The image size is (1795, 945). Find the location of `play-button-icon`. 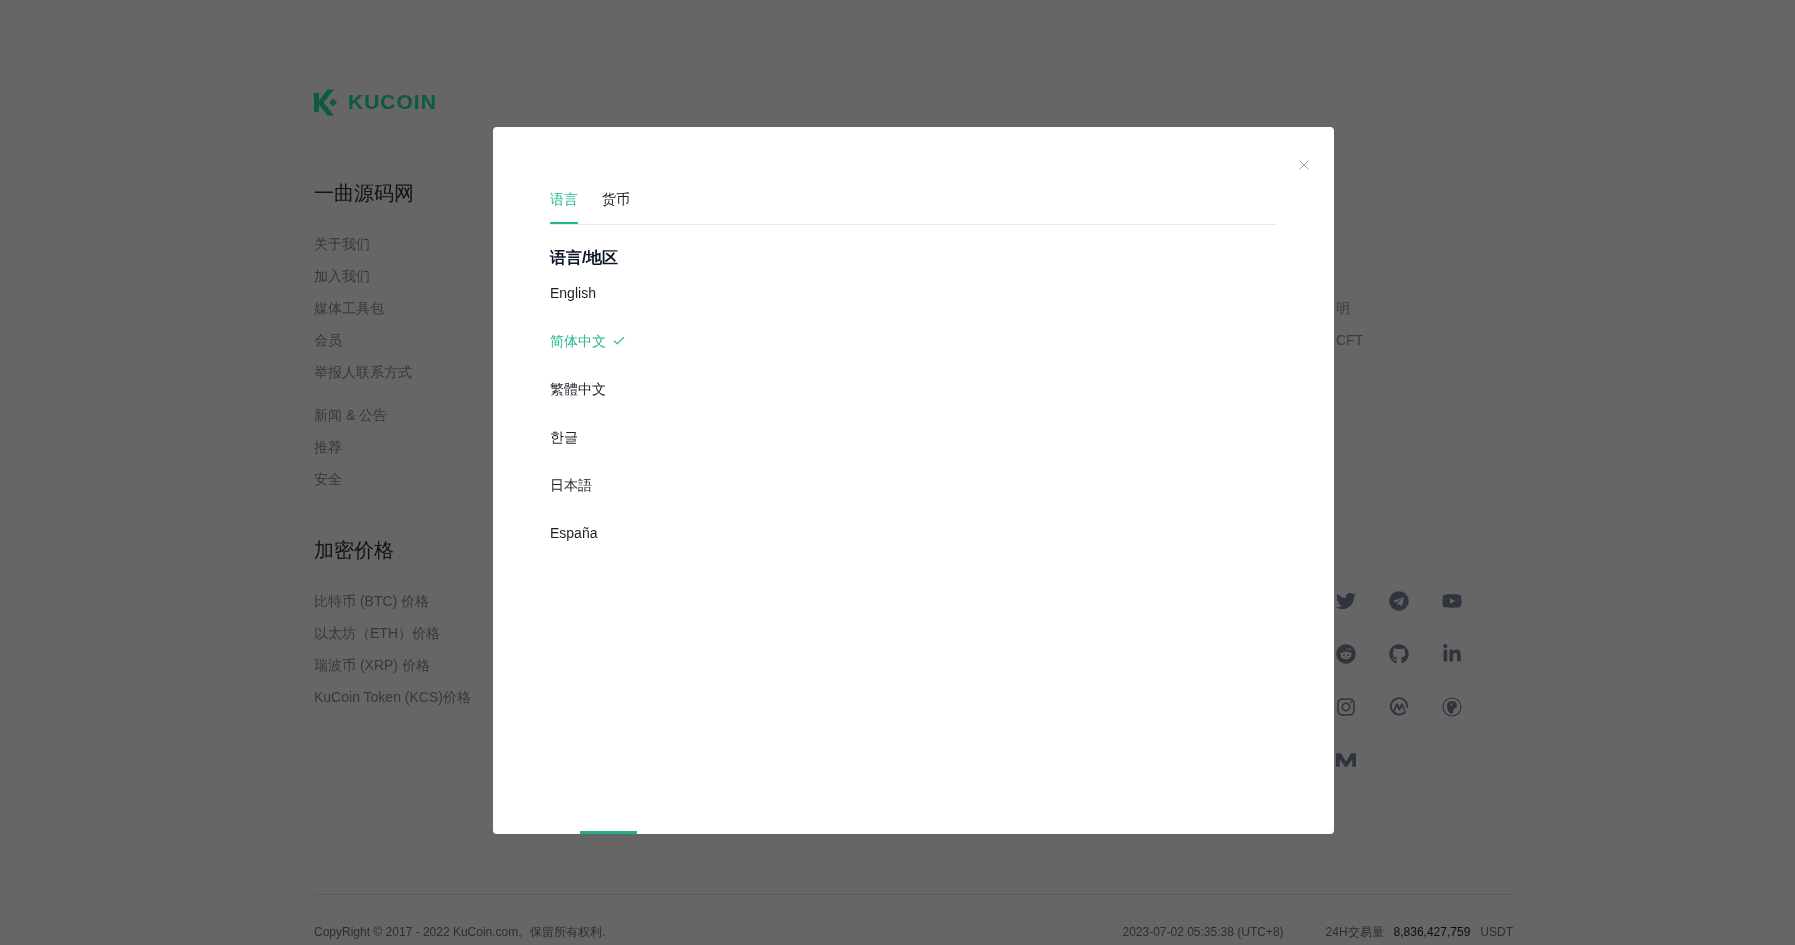

play-button-icon is located at coordinates (1452, 601).